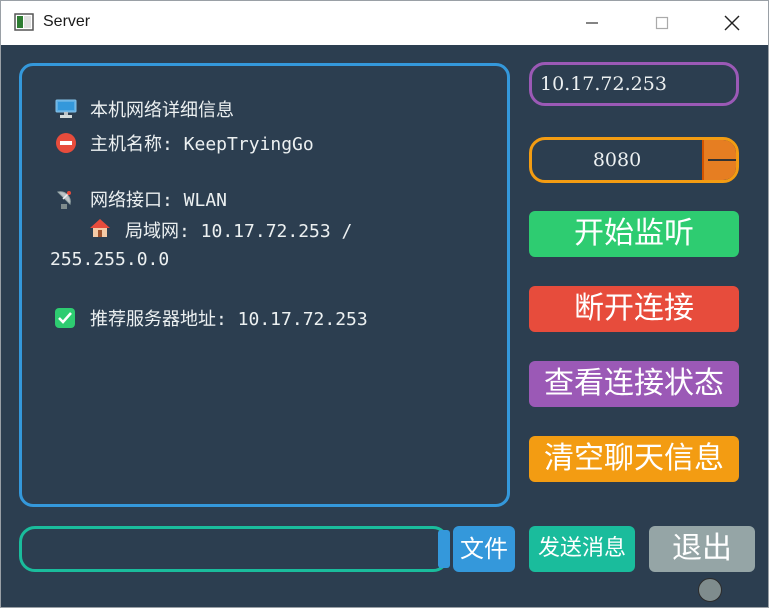 This screenshot has width=769, height=608. Describe the element at coordinates (710, 590) in the screenshot. I see `drag-handle` at that location.